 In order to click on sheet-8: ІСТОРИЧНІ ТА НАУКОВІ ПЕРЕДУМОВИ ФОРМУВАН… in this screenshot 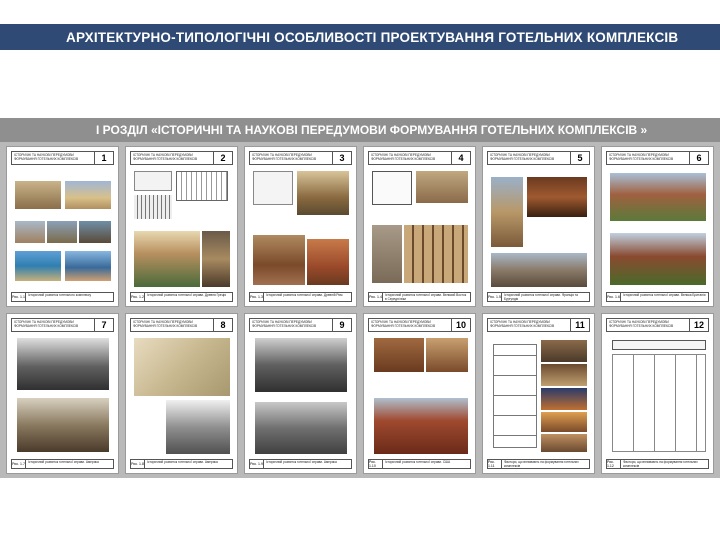, I will do `click(181, 393)`.